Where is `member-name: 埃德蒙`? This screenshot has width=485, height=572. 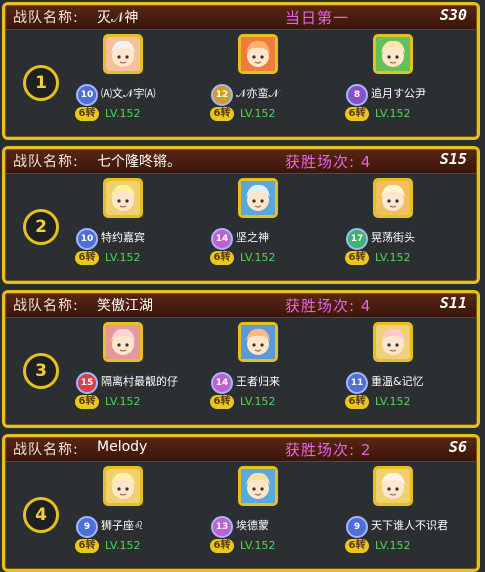 member-name: 埃德蒙 is located at coordinates (252, 525).